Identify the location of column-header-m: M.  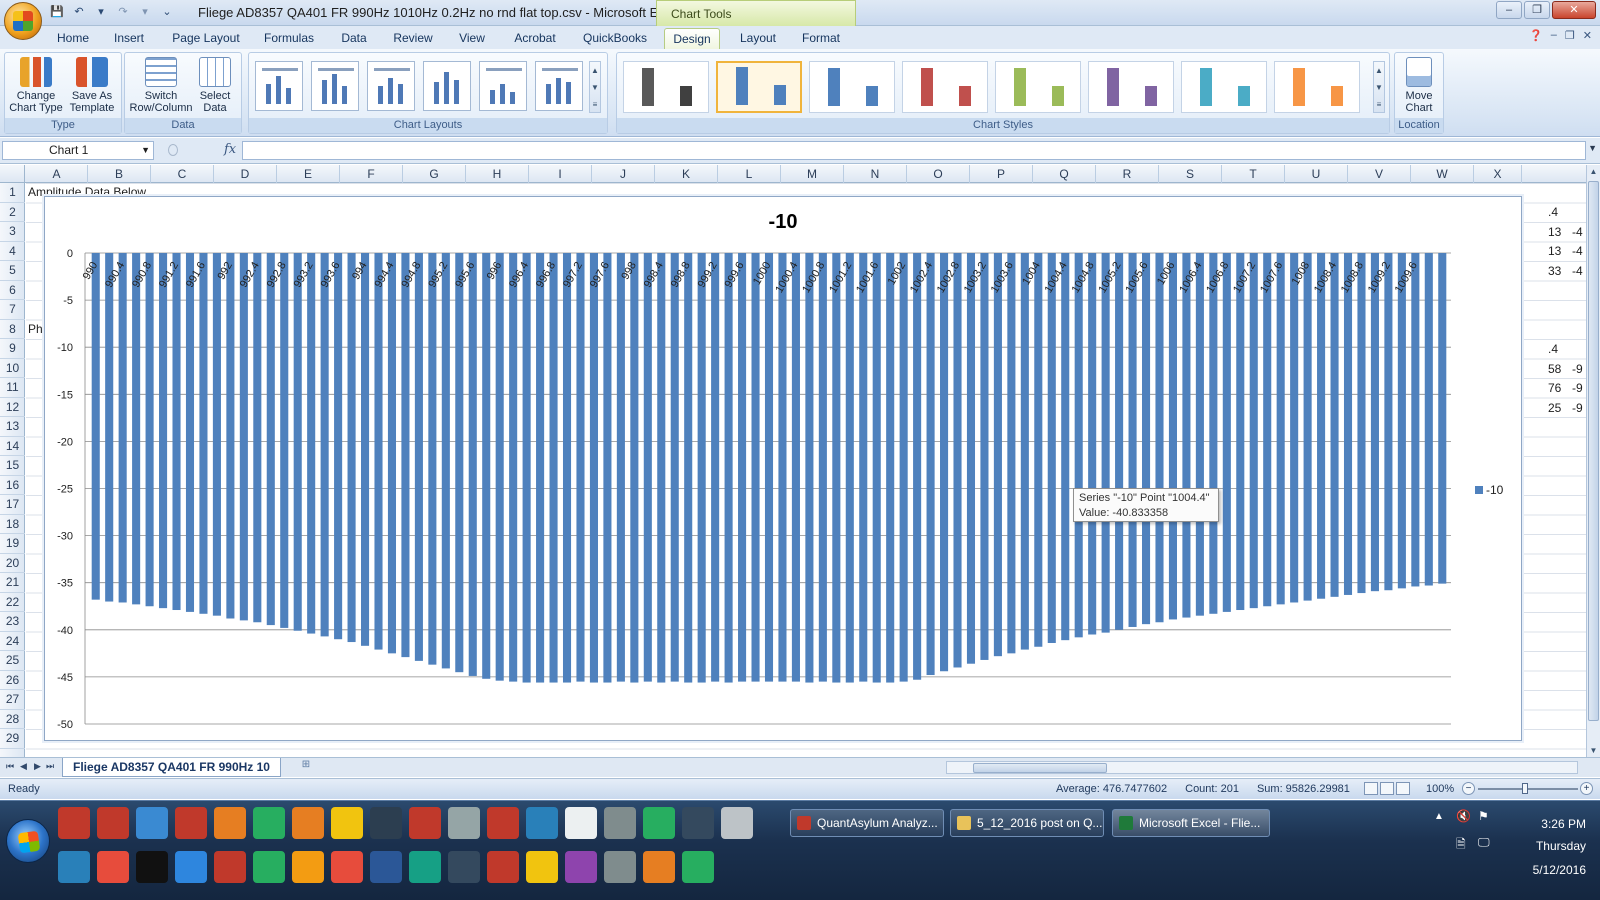
(812, 174).